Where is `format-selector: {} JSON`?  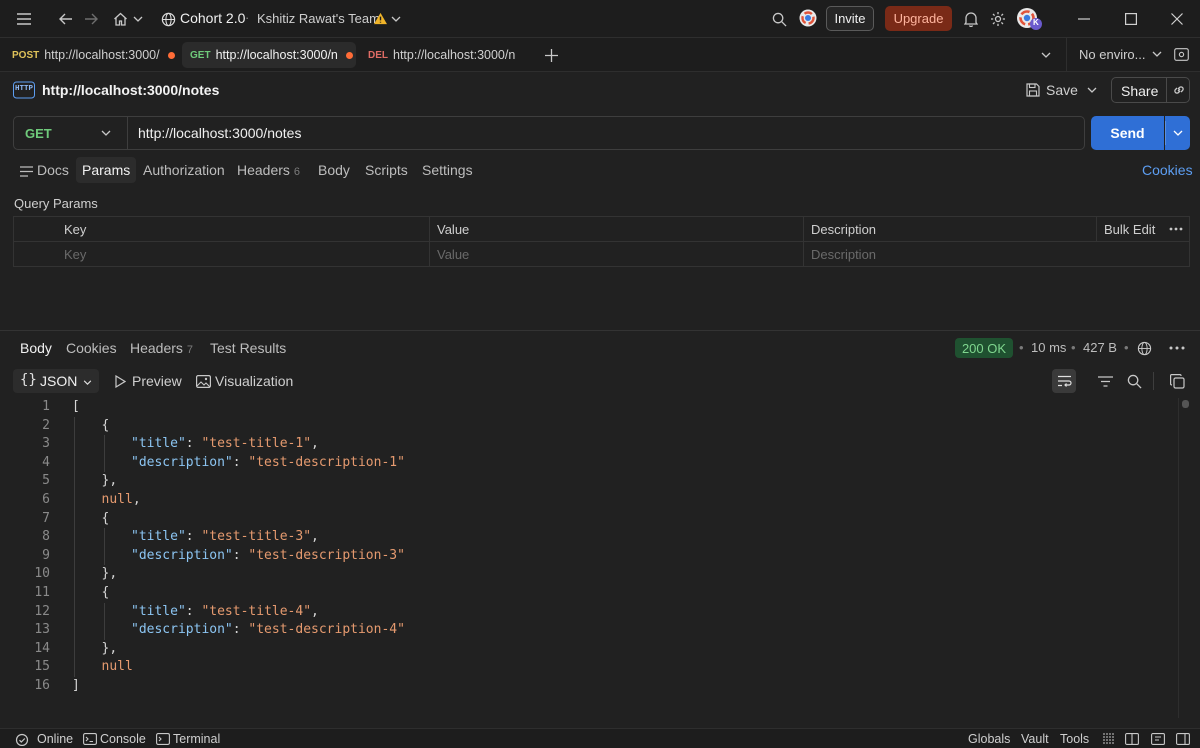
format-selector: {} JSON is located at coordinates (56, 381).